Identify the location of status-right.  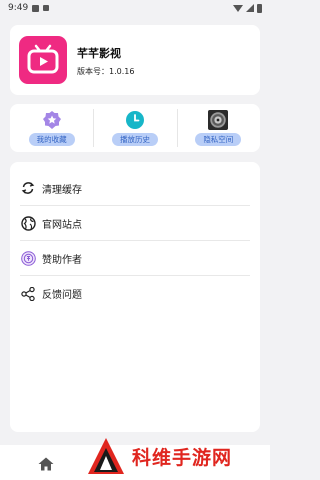
(247, 8).